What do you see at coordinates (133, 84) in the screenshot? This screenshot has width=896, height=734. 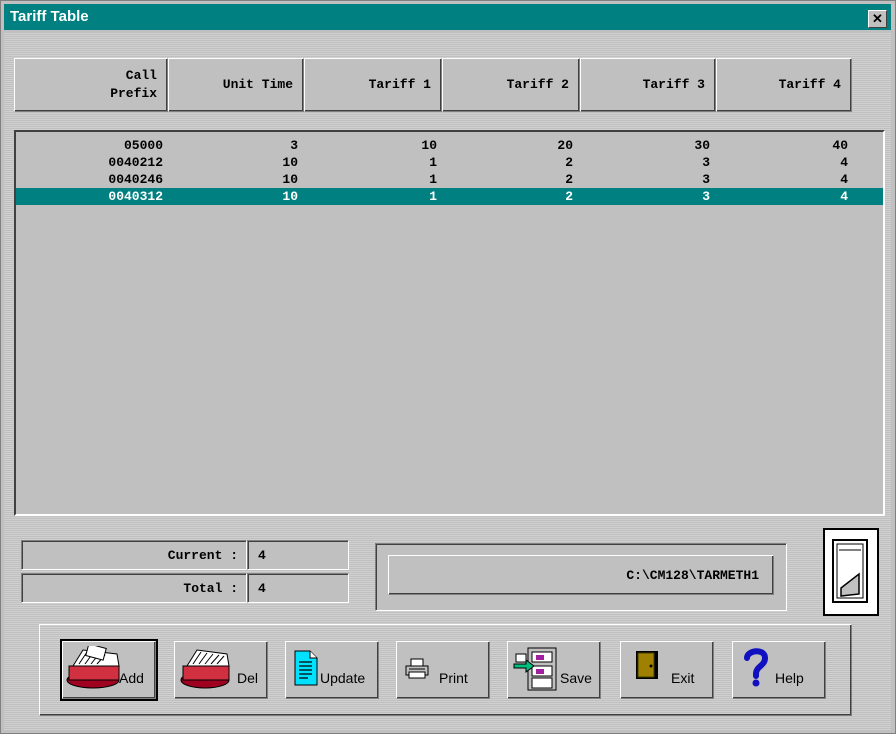 I see `column-header-label: Call Prefix` at bounding box center [133, 84].